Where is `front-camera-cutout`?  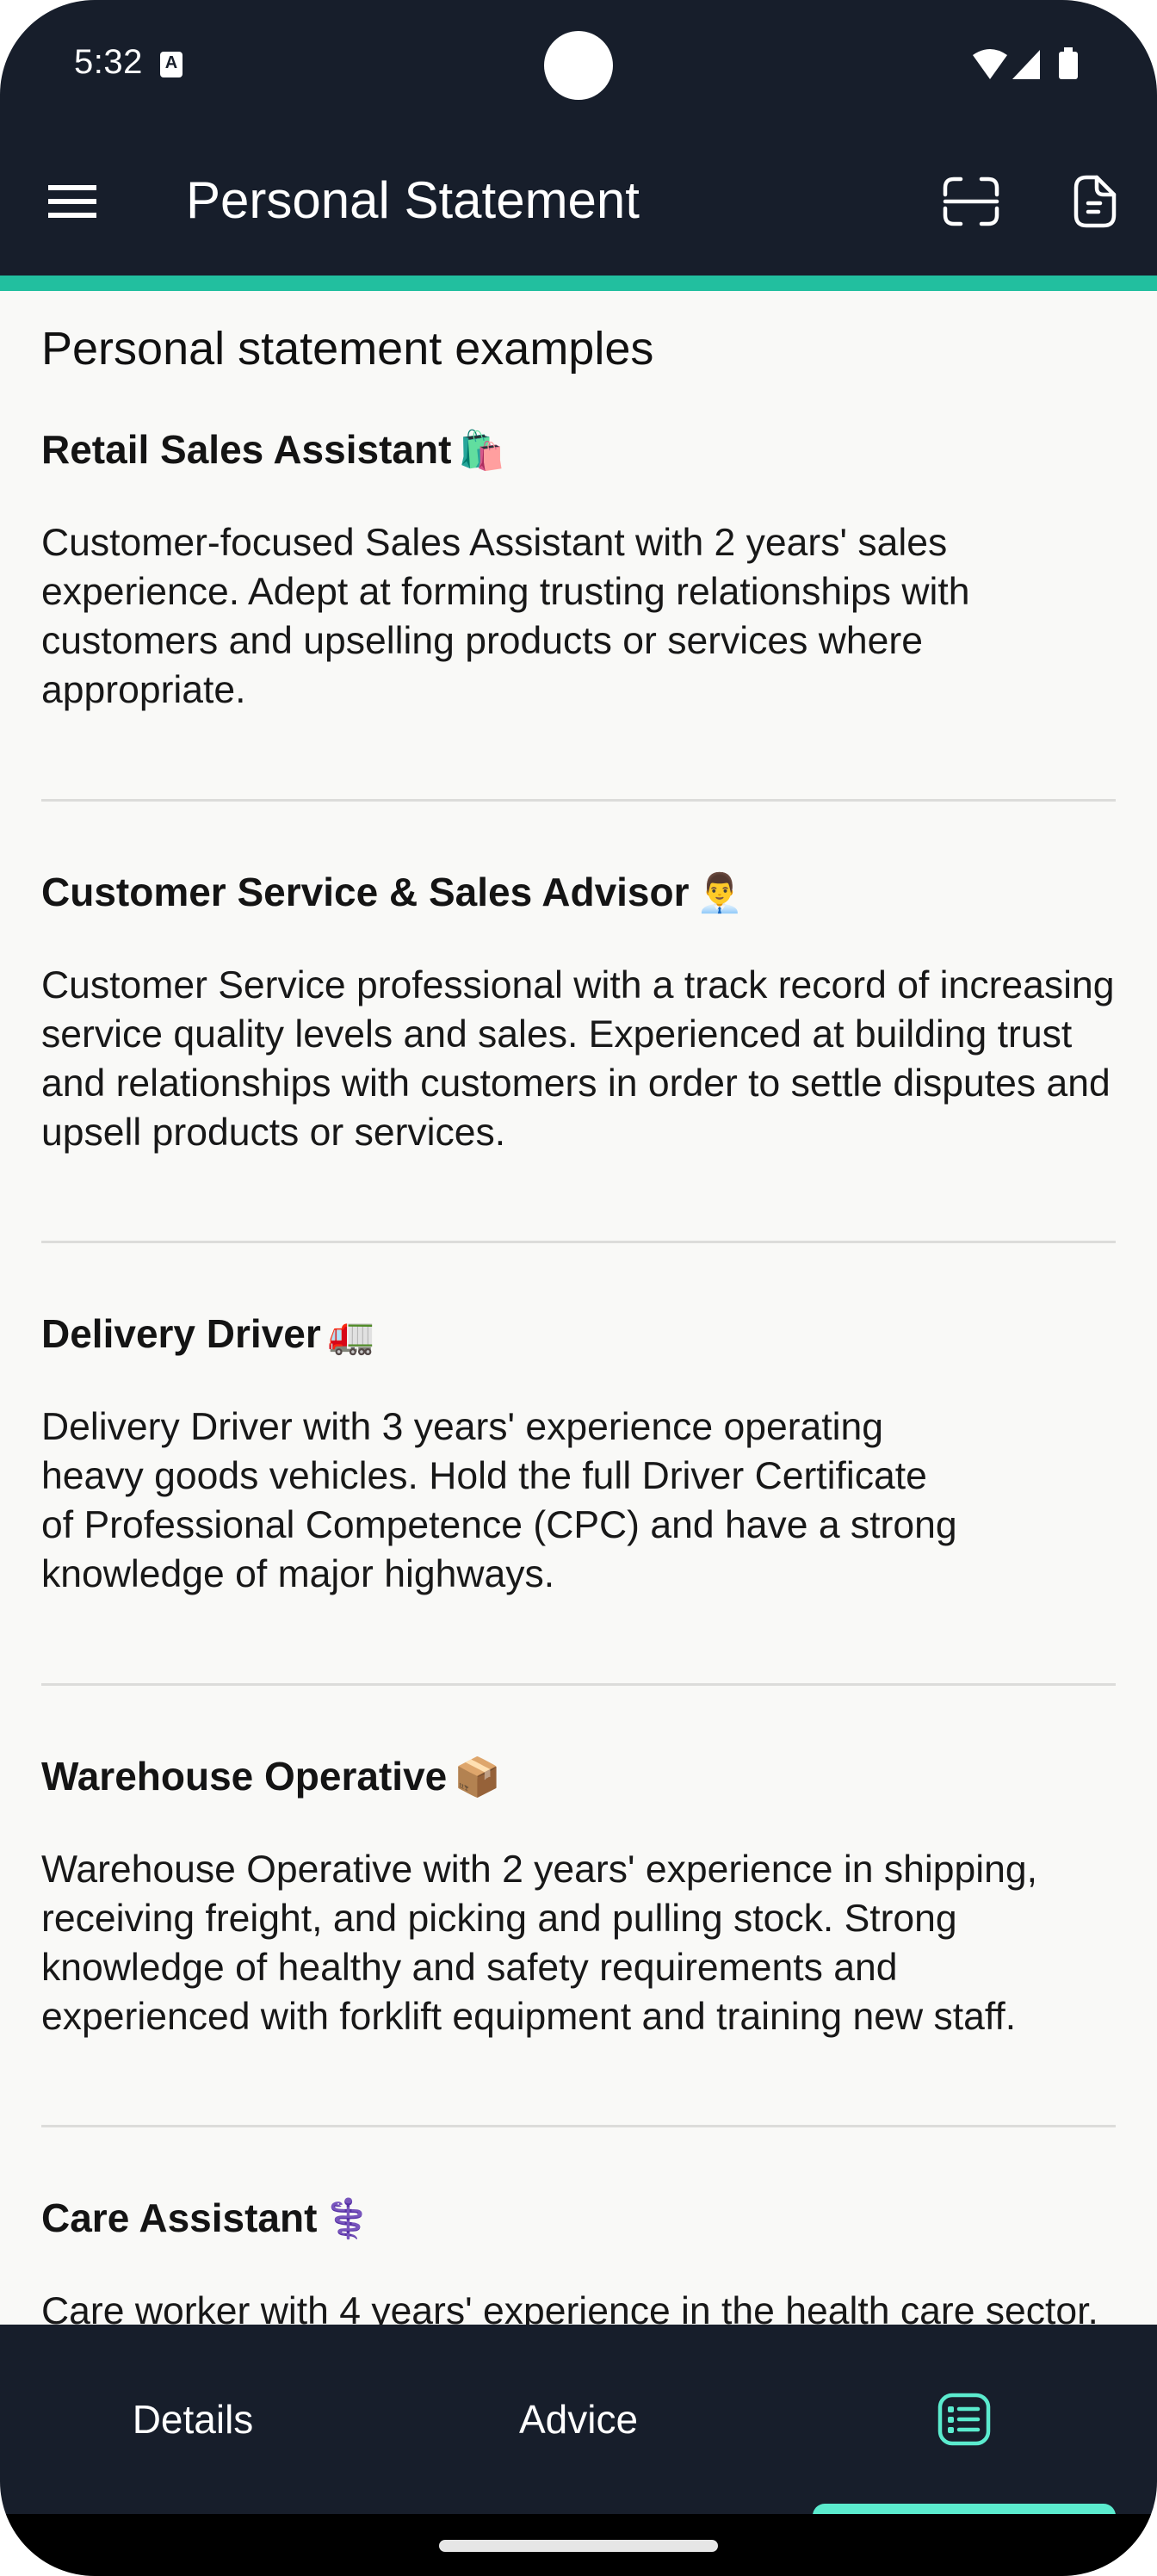
front-camera-cutout is located at coordinates (579, 65).